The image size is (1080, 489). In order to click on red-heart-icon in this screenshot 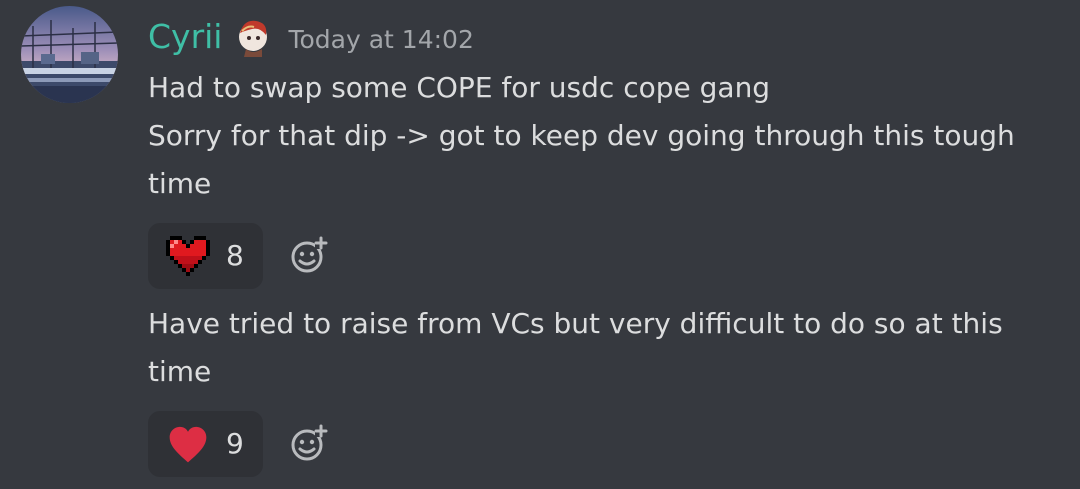, I will do `click(188, 444)`.